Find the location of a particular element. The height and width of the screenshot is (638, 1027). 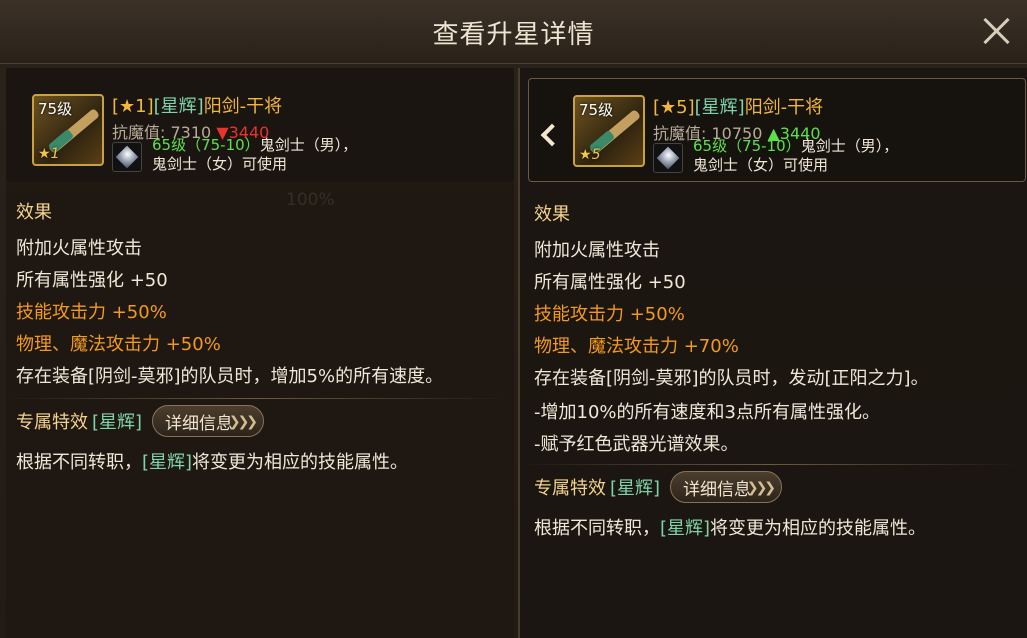

star-icon: ★5 is located at coordinates (590, 155).